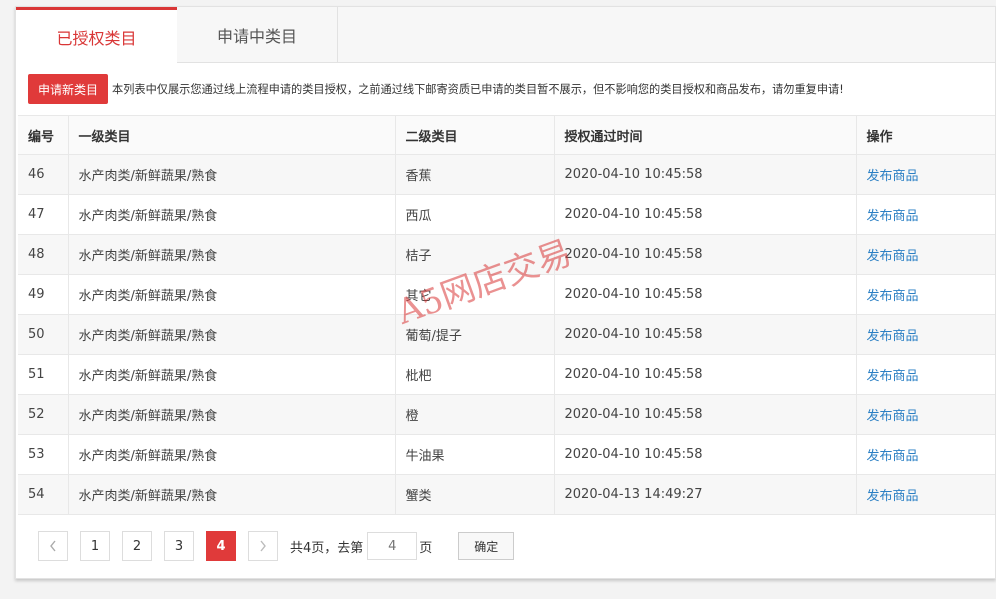  I want to click on column-header-level2: 二级类目, so click(475, 135).